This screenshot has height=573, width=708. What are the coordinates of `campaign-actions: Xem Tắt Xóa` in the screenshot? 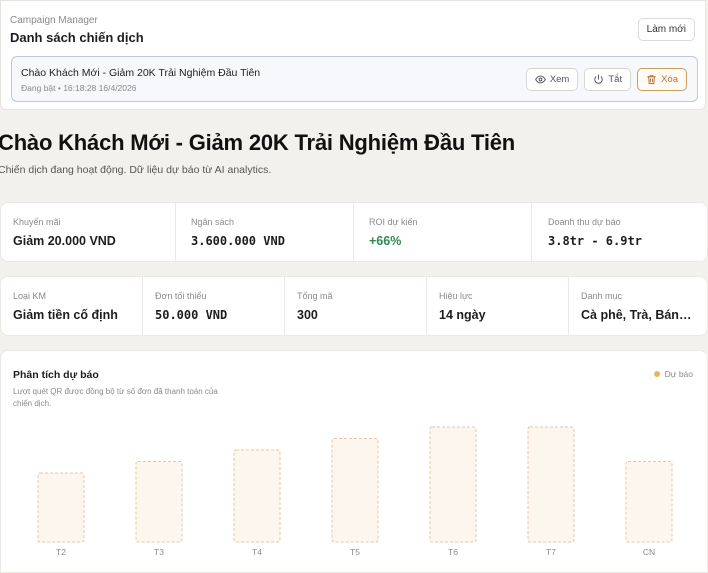 It's located at (606, 79).